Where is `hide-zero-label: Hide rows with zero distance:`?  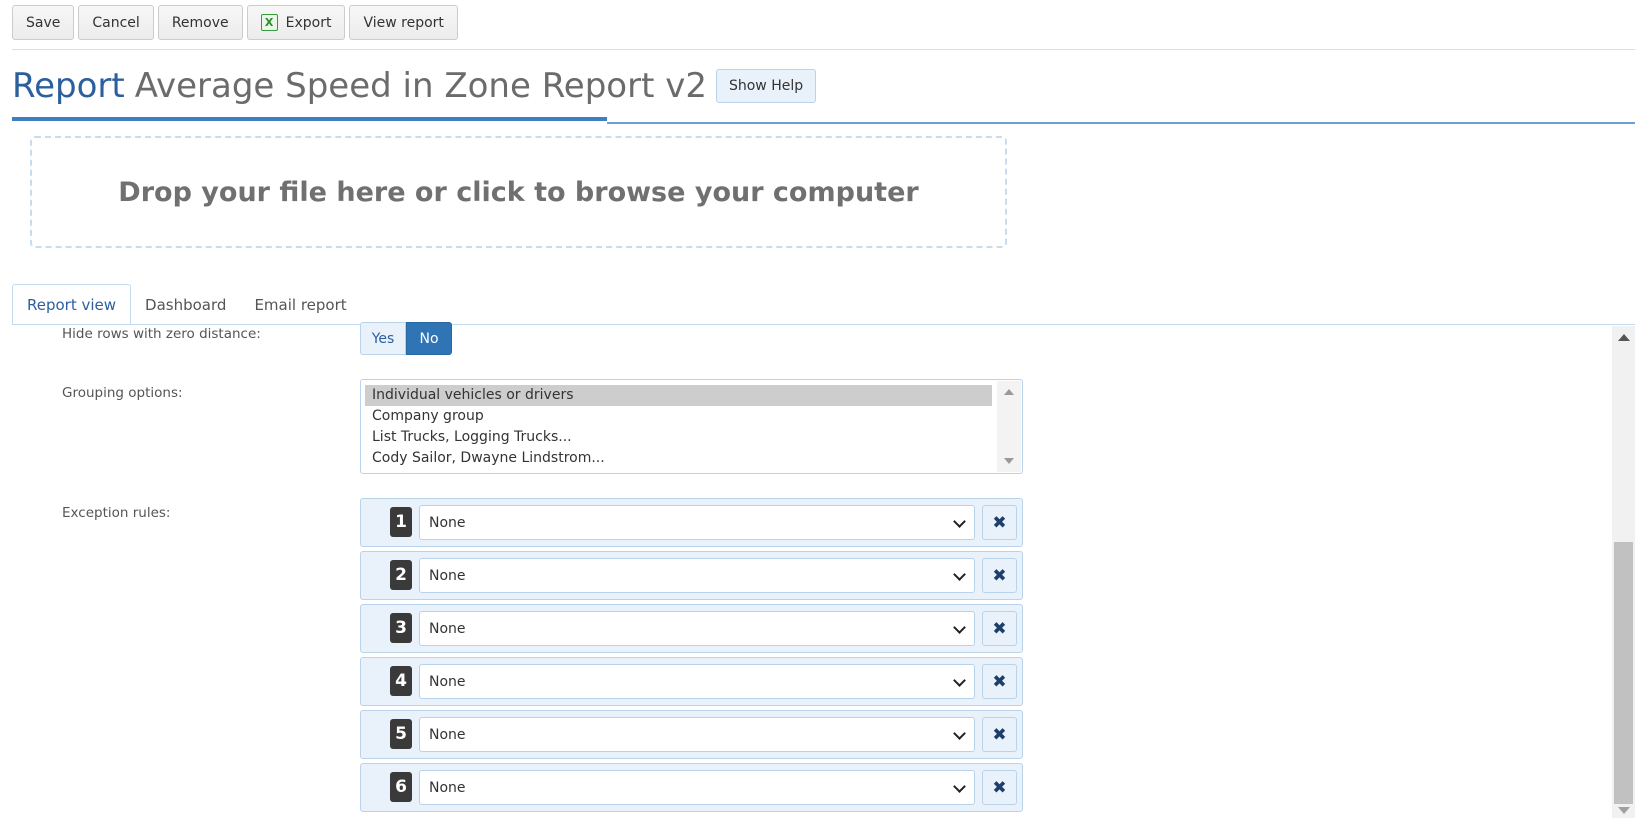 hide-zero-label: Hide rows with zero distance: is located at coordinates (161, 334).